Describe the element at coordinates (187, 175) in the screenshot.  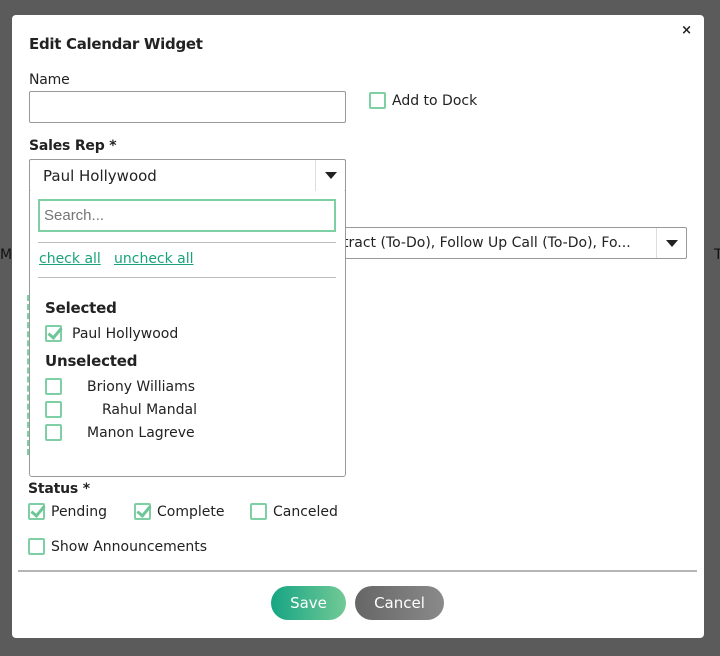
I see `sales-rep-select: Paul Hollywood` at that location.